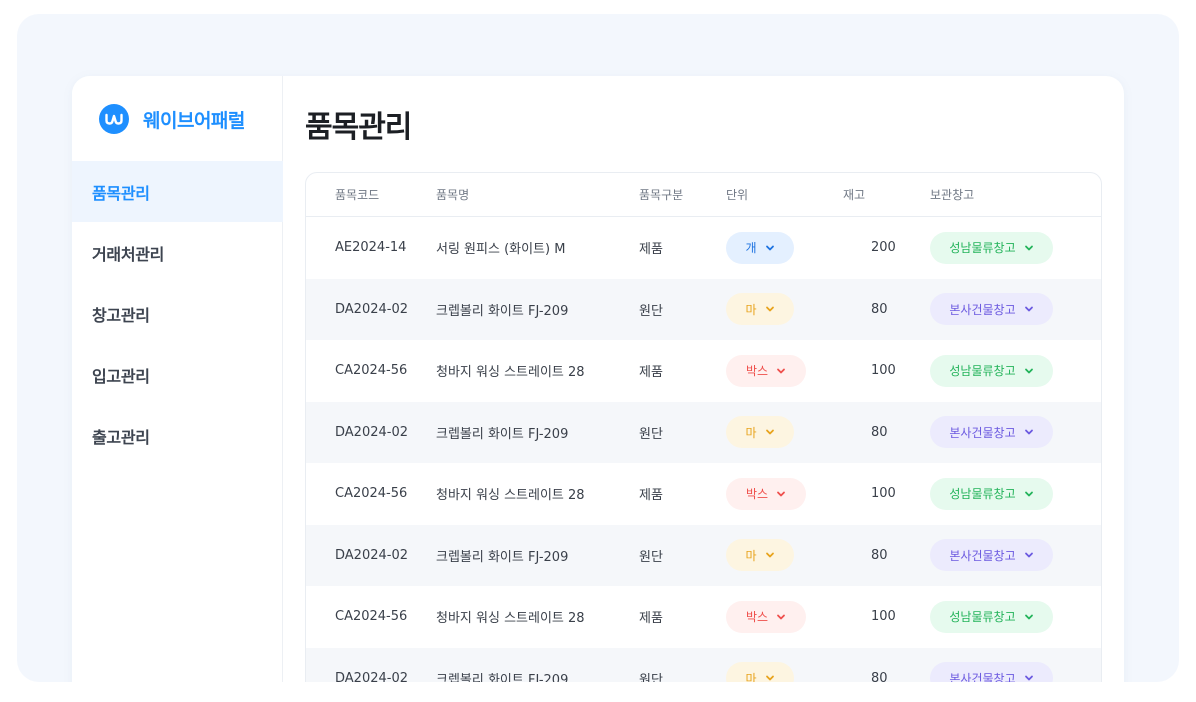  Describe the element at coordinates (682, 194) in the screenshot. I see `header-category: 품목구분` at that location.